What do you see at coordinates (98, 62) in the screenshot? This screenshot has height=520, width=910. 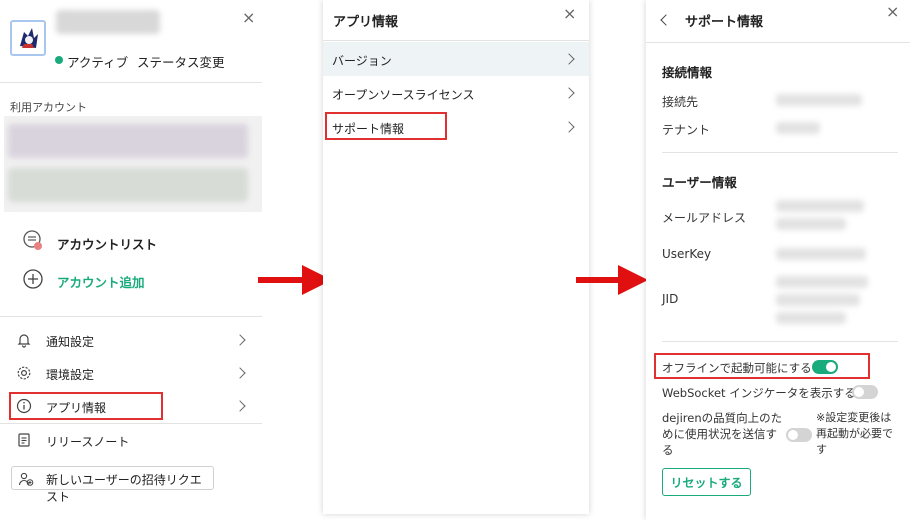 I see `status-label: アクティブ` at bounding box center [98, 62].